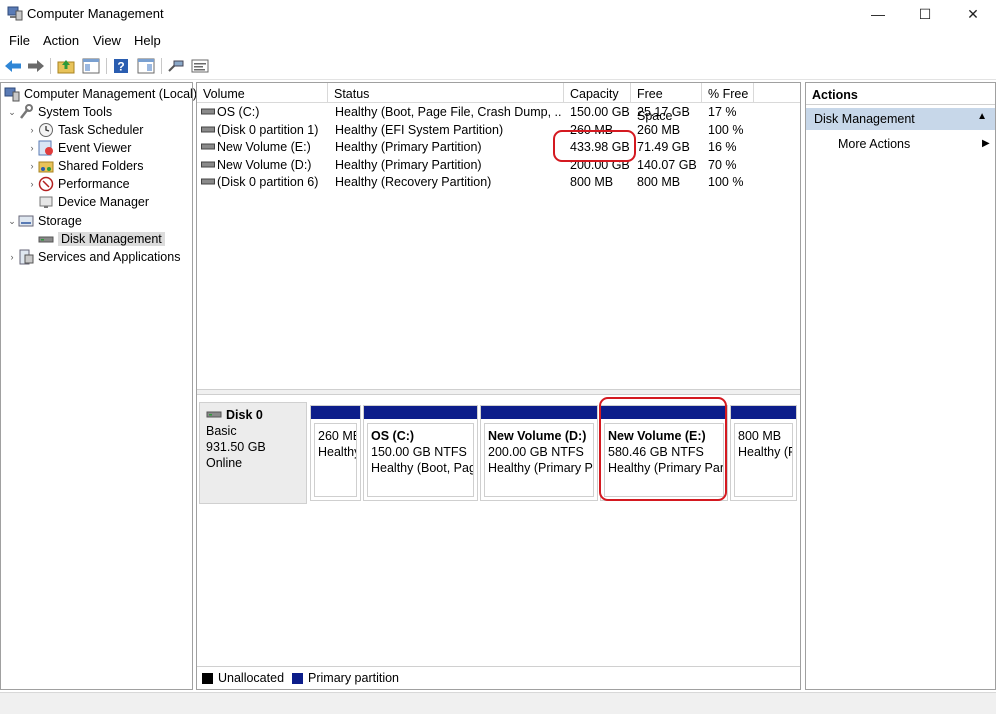 The width and height of the screenshot is (996, 714). Describe the element at coordinates (93, 257) in the screenshot. I see `tree-item-services-applications: › Services and Applications` at that location.